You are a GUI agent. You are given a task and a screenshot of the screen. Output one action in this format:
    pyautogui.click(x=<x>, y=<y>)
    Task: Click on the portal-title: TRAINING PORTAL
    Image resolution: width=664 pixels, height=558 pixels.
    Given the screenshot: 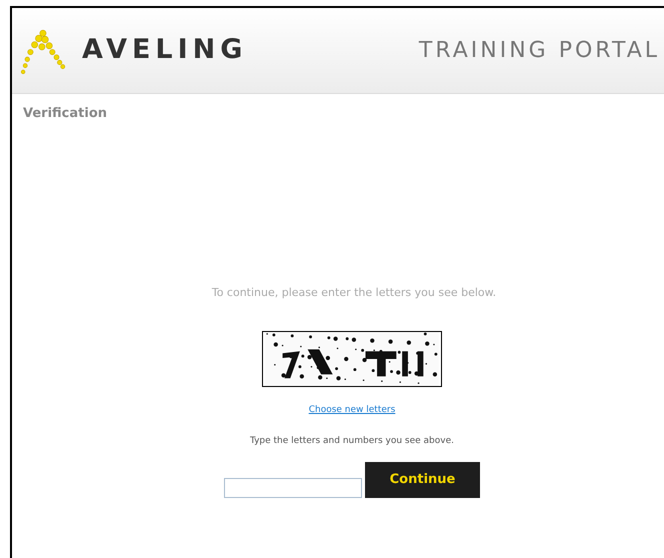 What is the action you would take?
    pyautogui.click(x=539, y=51)
    